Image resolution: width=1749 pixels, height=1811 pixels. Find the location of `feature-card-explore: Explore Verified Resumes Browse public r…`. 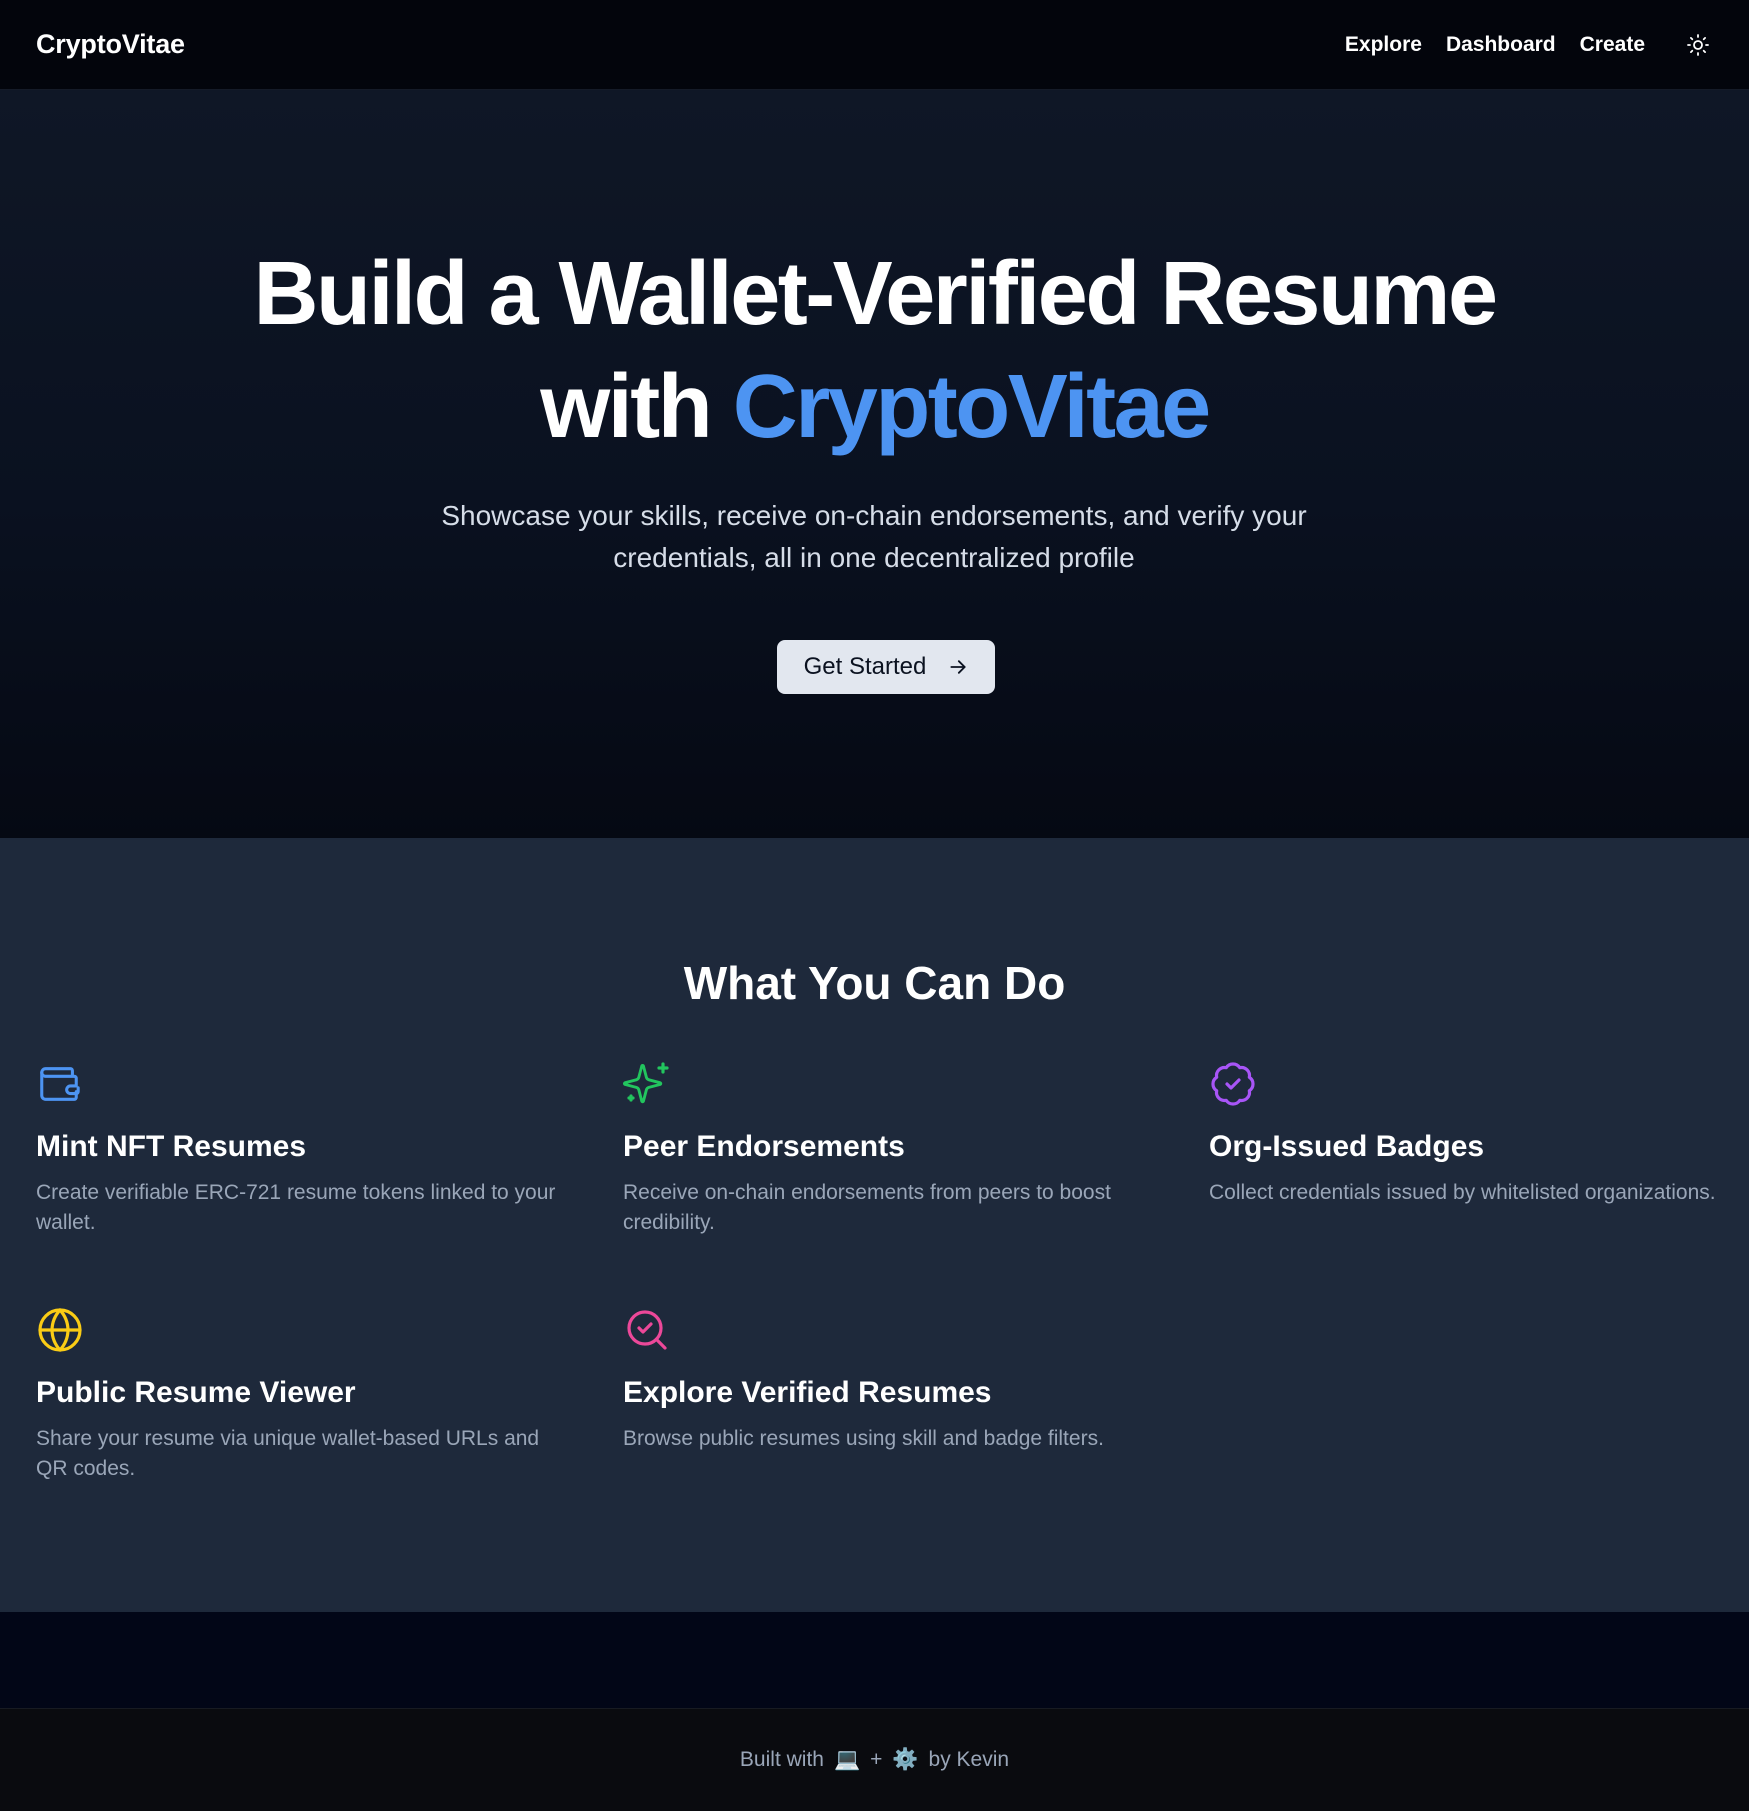

feature-card-explore: Explore Verified Resumes Browse public r… is located at coordinates (893, 1380).